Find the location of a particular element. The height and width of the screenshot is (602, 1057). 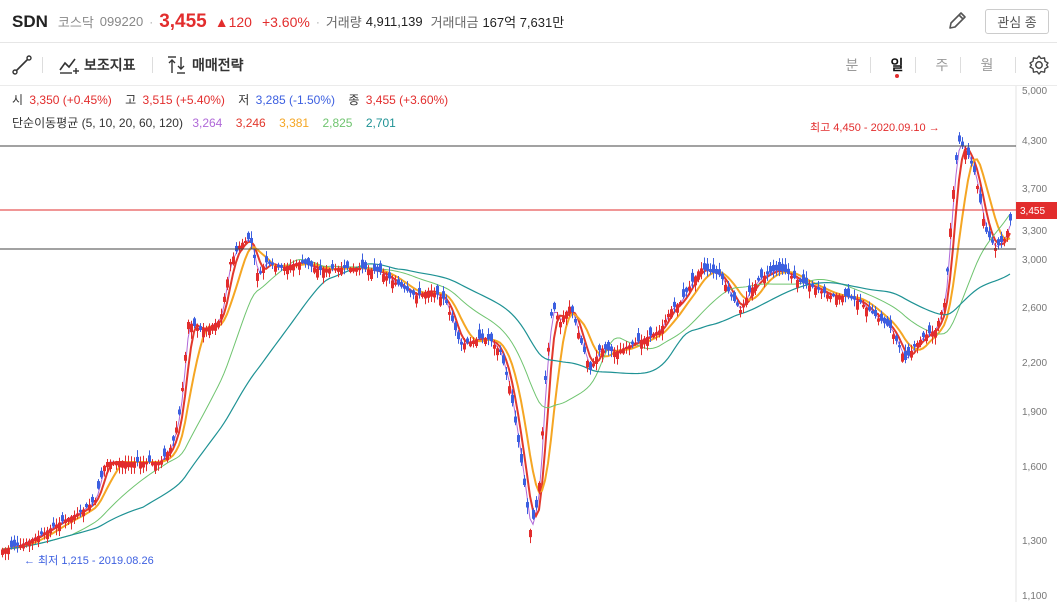

period-month: 월 is located at coordinates (987, 64).